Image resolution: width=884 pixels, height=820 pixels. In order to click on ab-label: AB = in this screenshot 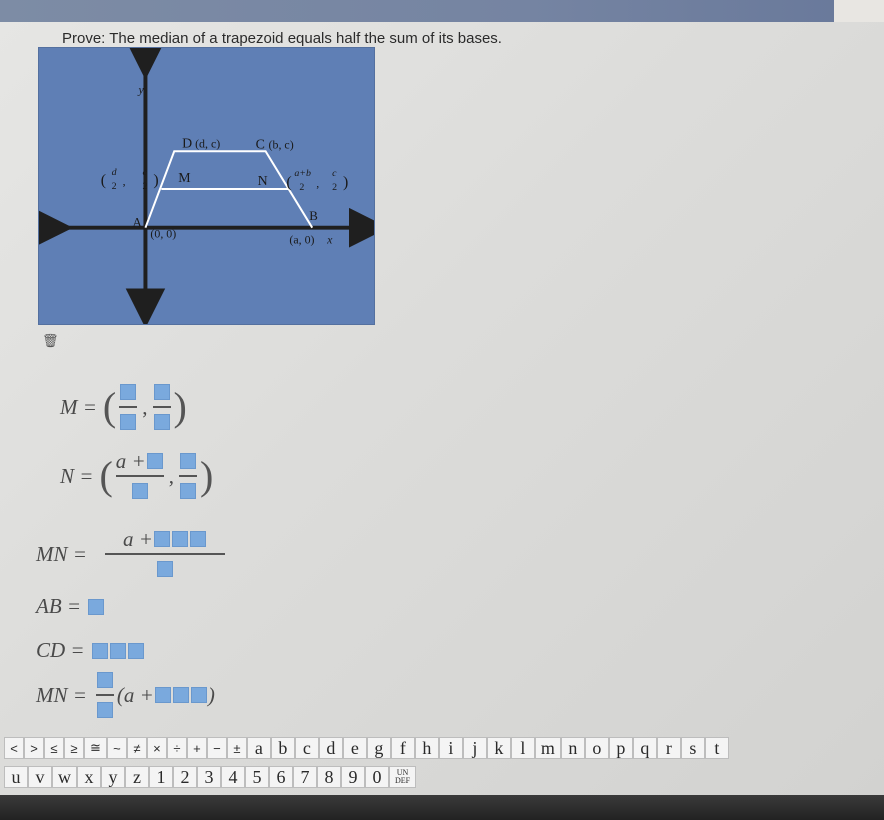, I will do `click(59, 606)`.